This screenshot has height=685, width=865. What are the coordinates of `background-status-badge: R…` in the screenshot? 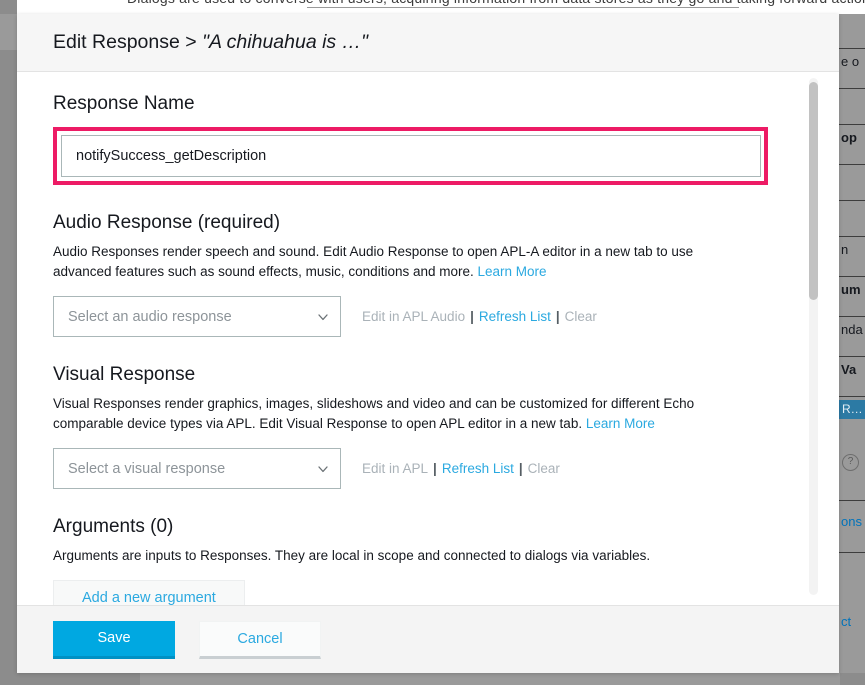 It's located at (852, 409).